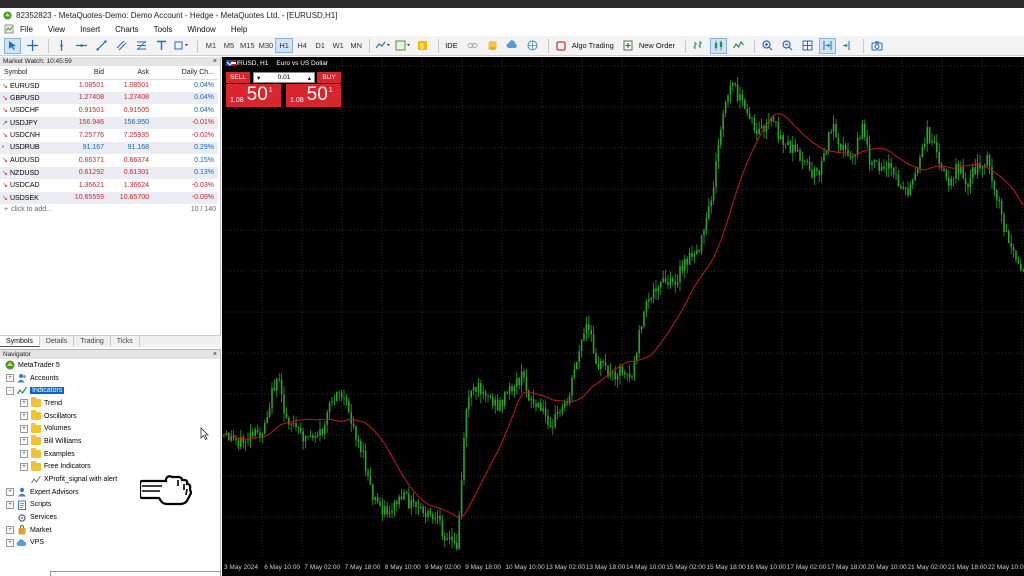  I want to click on tree-item-folder: + Bill Williams, so click(110, 441).